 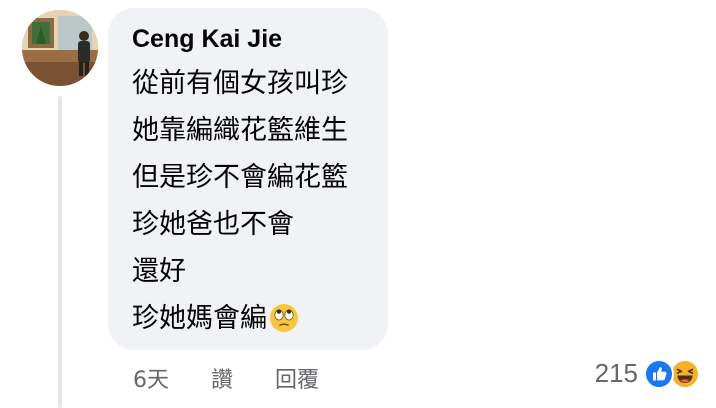 I want to click on reaction-summary: 215, so click(x=647, y=373).